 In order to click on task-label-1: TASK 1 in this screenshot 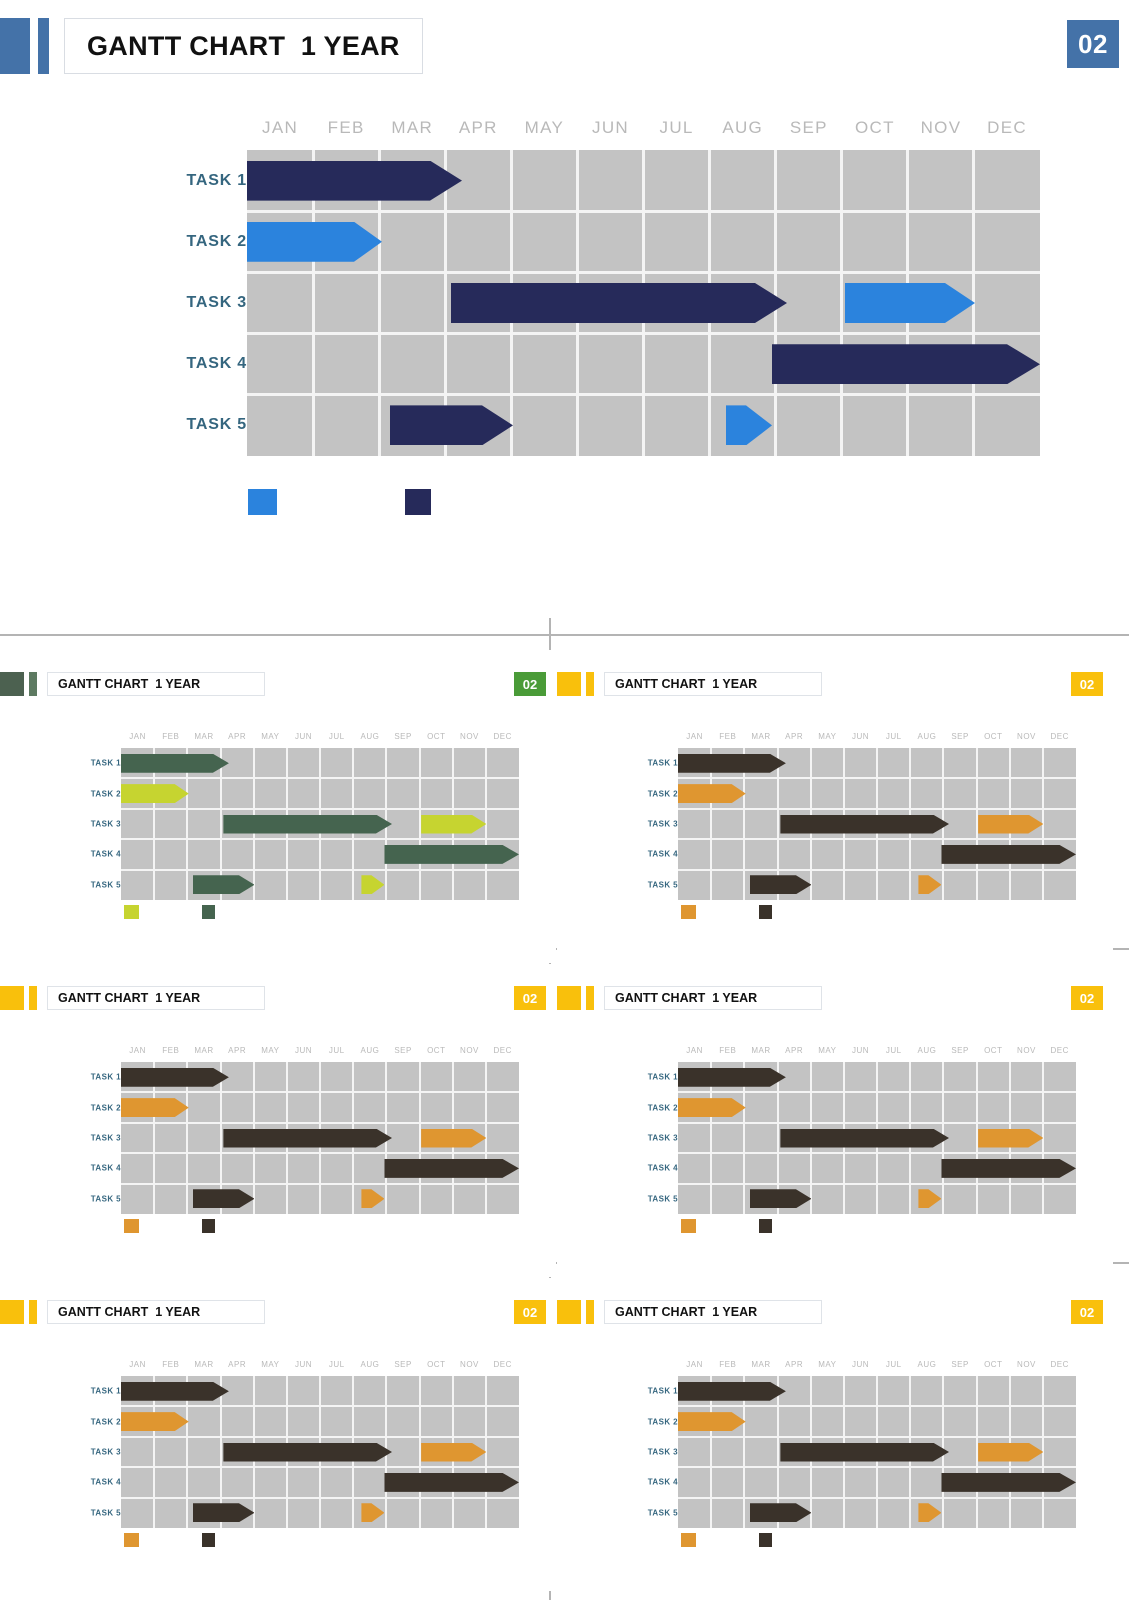, I will do `click(216, 180)`.